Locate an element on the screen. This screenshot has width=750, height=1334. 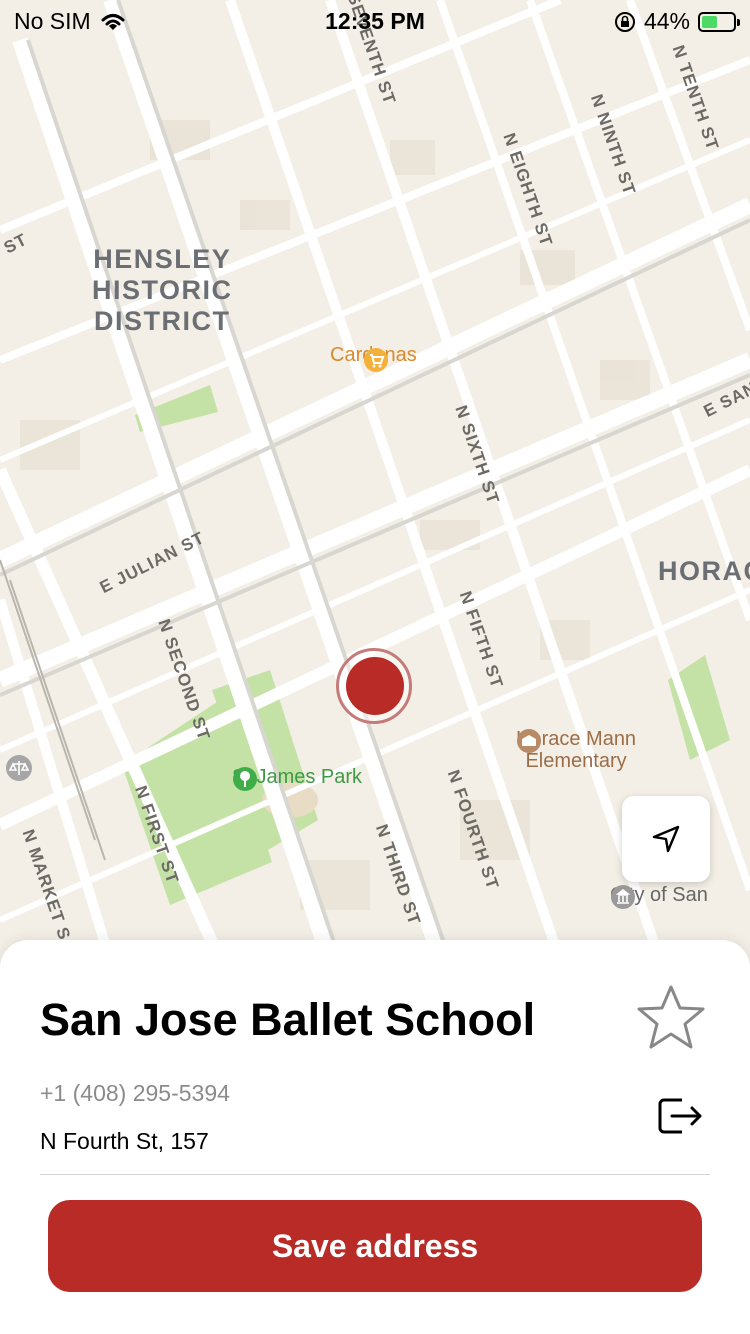
share-export-icon is located at coordinates (680, 1116).